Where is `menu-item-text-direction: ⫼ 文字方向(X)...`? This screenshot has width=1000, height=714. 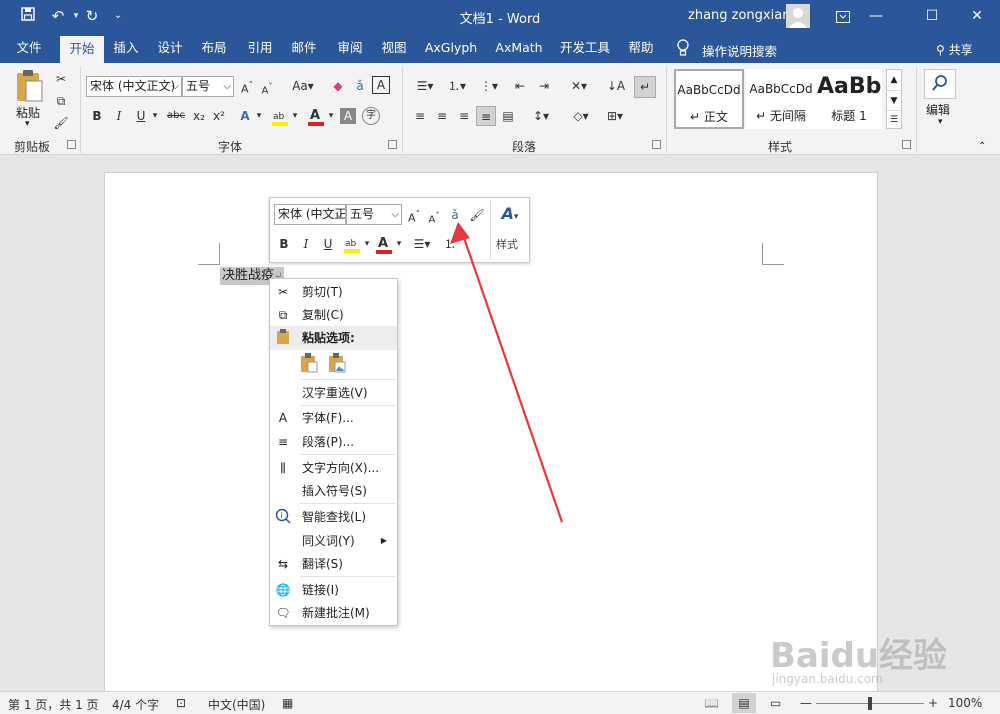
menu-item-text-direction: ⫼ 文字方向(X)... is located at coordinates (333, 468).